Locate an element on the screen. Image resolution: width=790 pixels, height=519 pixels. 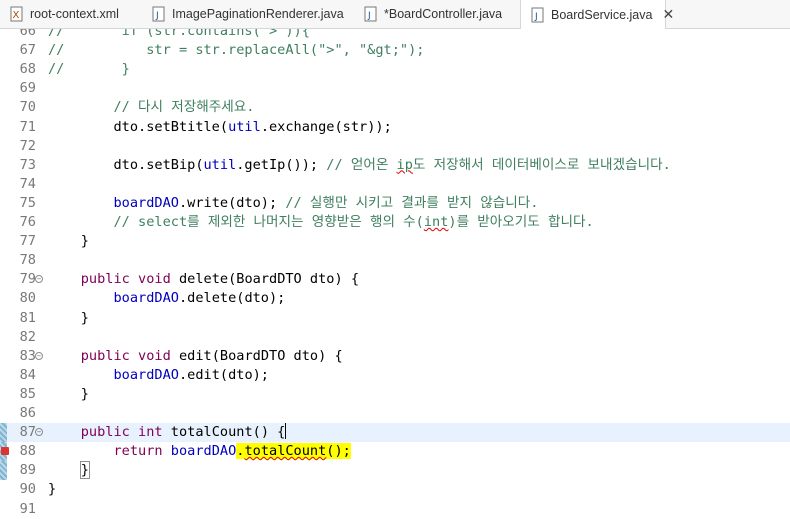
close-icon: ✕ is located at coordinates (668, 14).